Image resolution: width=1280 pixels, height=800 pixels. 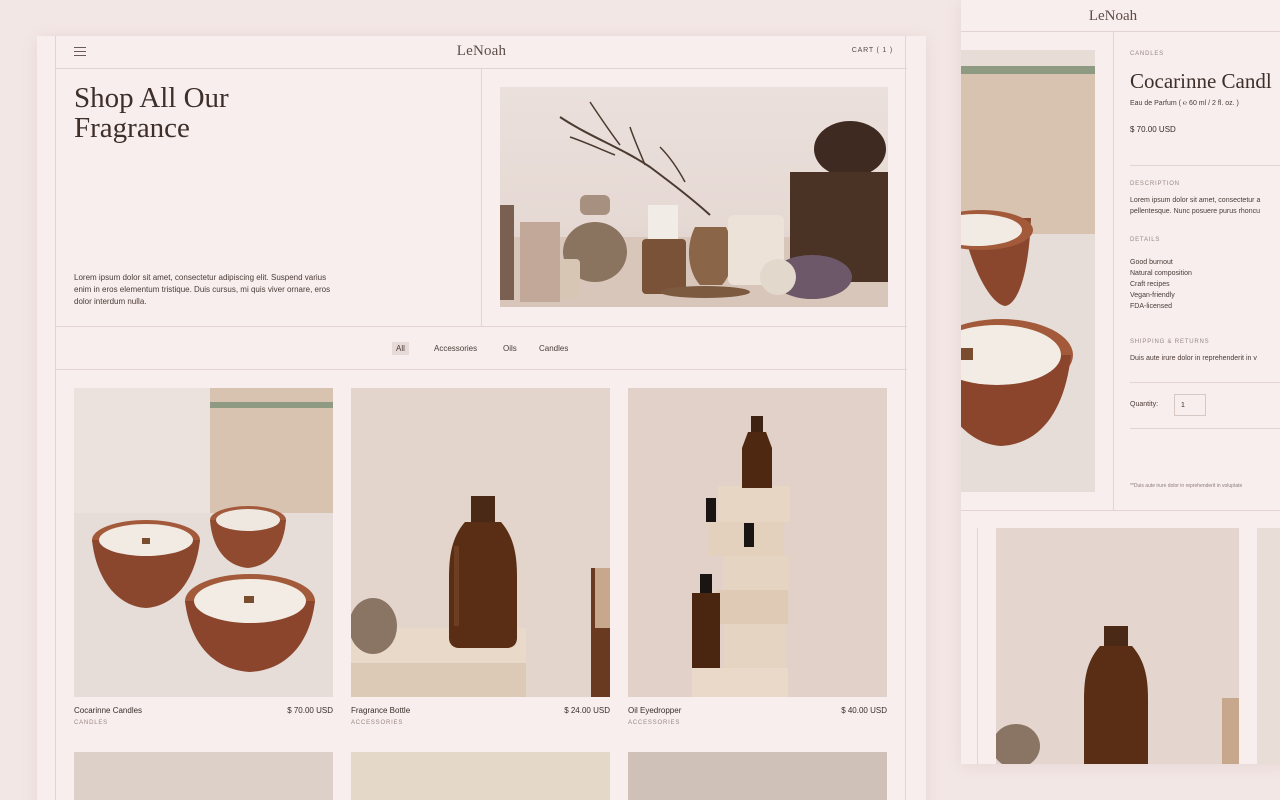 I want to click on quantity-input, so click(x=1190, y=405).